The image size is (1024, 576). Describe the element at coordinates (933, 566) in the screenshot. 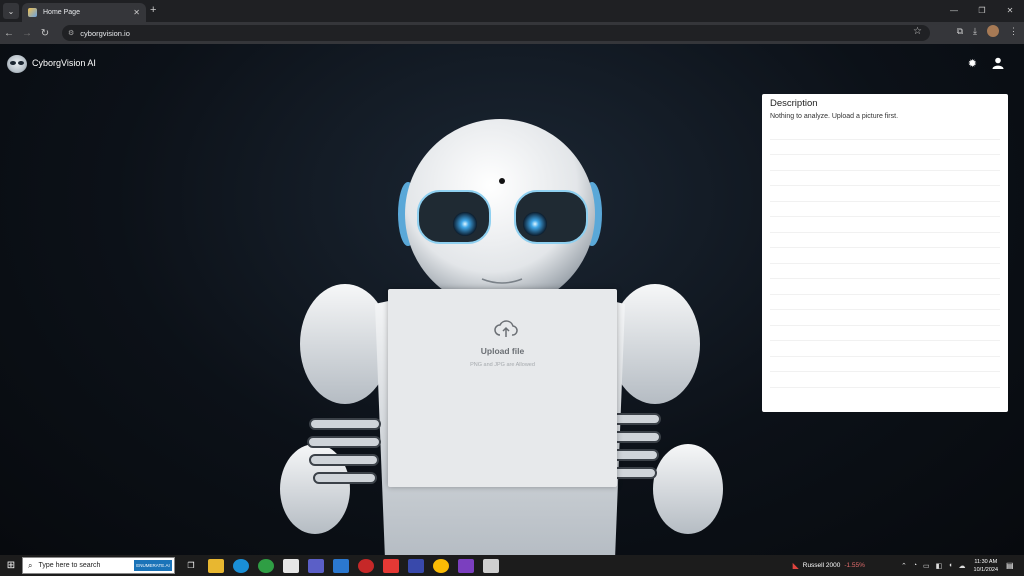

I see `tray-icons: ⌃ ◔ ▭ ◧ ◖ ☁` at that location.